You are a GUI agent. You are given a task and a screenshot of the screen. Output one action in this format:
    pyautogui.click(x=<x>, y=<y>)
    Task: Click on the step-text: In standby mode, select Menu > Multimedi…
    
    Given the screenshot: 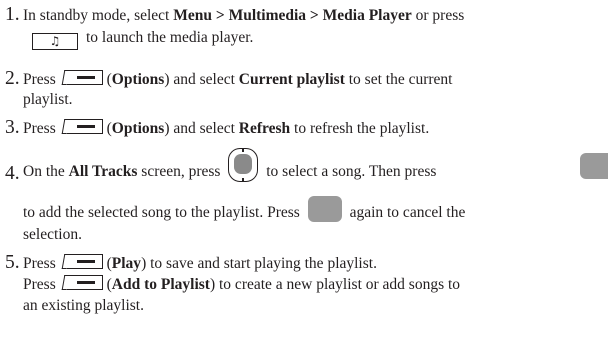 What is the action you would take?
    pyautogui.click(x=244, y=15)
    